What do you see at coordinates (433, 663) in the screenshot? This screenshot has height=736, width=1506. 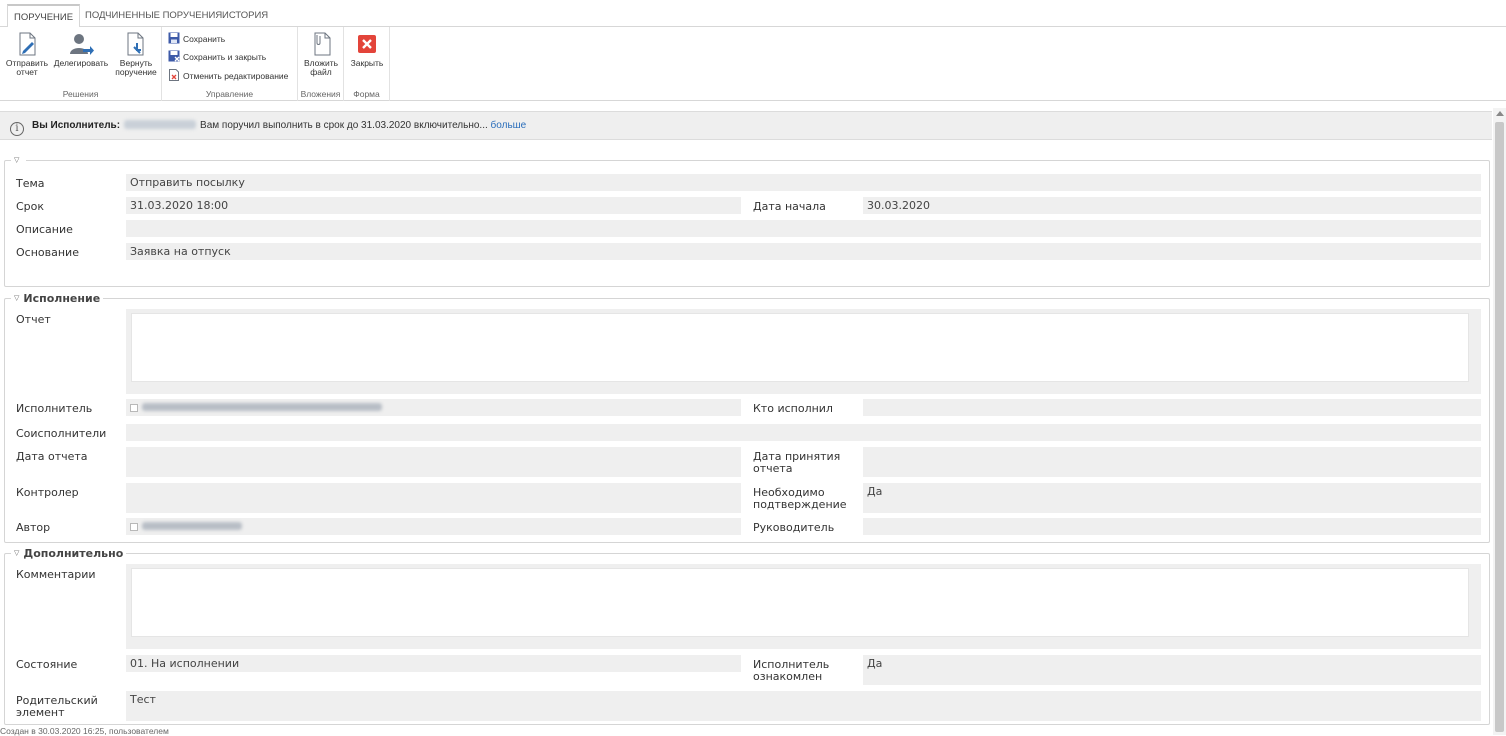 I see `state-field: 01. На исполнении` at bounding box center [433, 663].